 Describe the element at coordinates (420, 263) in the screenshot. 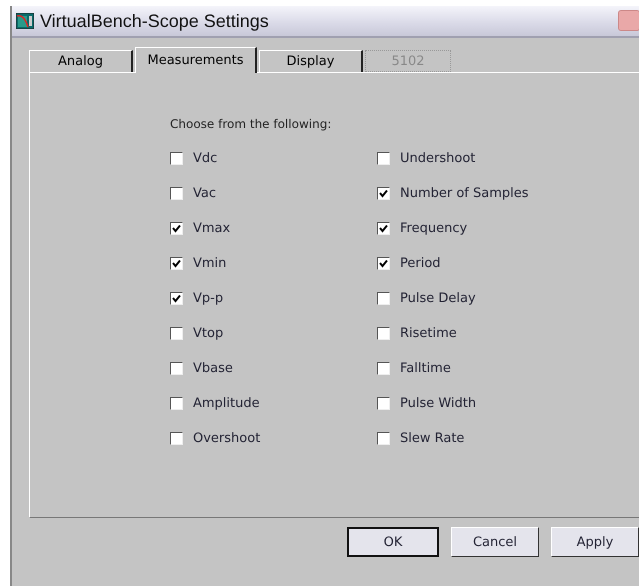

I see `checkbox-label: Period` at that location.